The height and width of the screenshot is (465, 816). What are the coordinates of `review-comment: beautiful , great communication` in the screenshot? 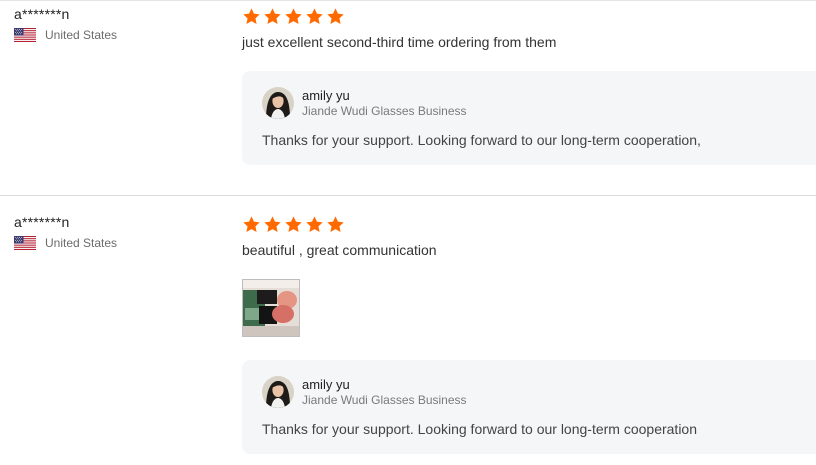 It's located at (339, 250).